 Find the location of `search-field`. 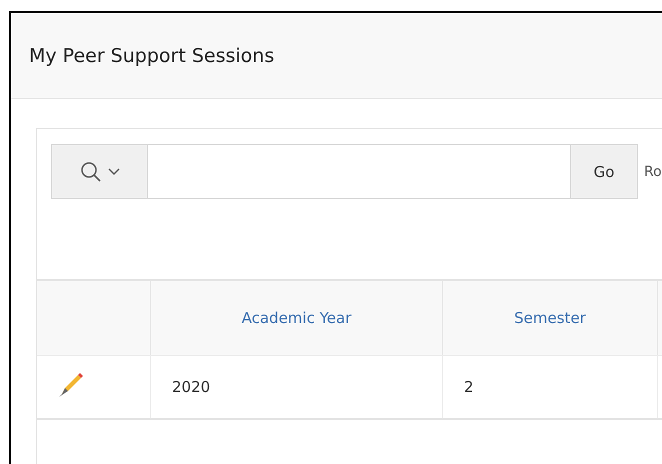

search-field is located at coordinates (359, 171).